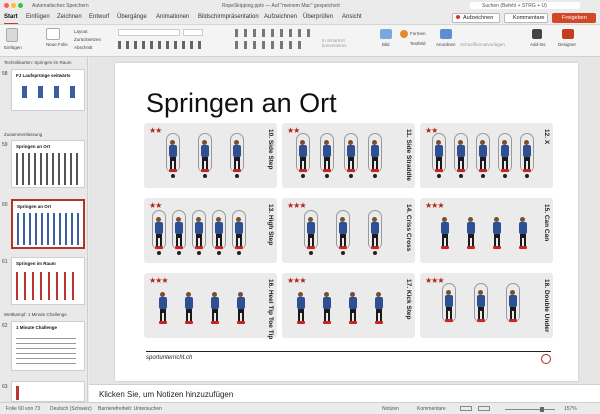  Describe the element at coordinates (166, 394) in the screenshot. I see `notes-placeholder: Klicken Sie, um Notizen hinzuzufügen` at that location.